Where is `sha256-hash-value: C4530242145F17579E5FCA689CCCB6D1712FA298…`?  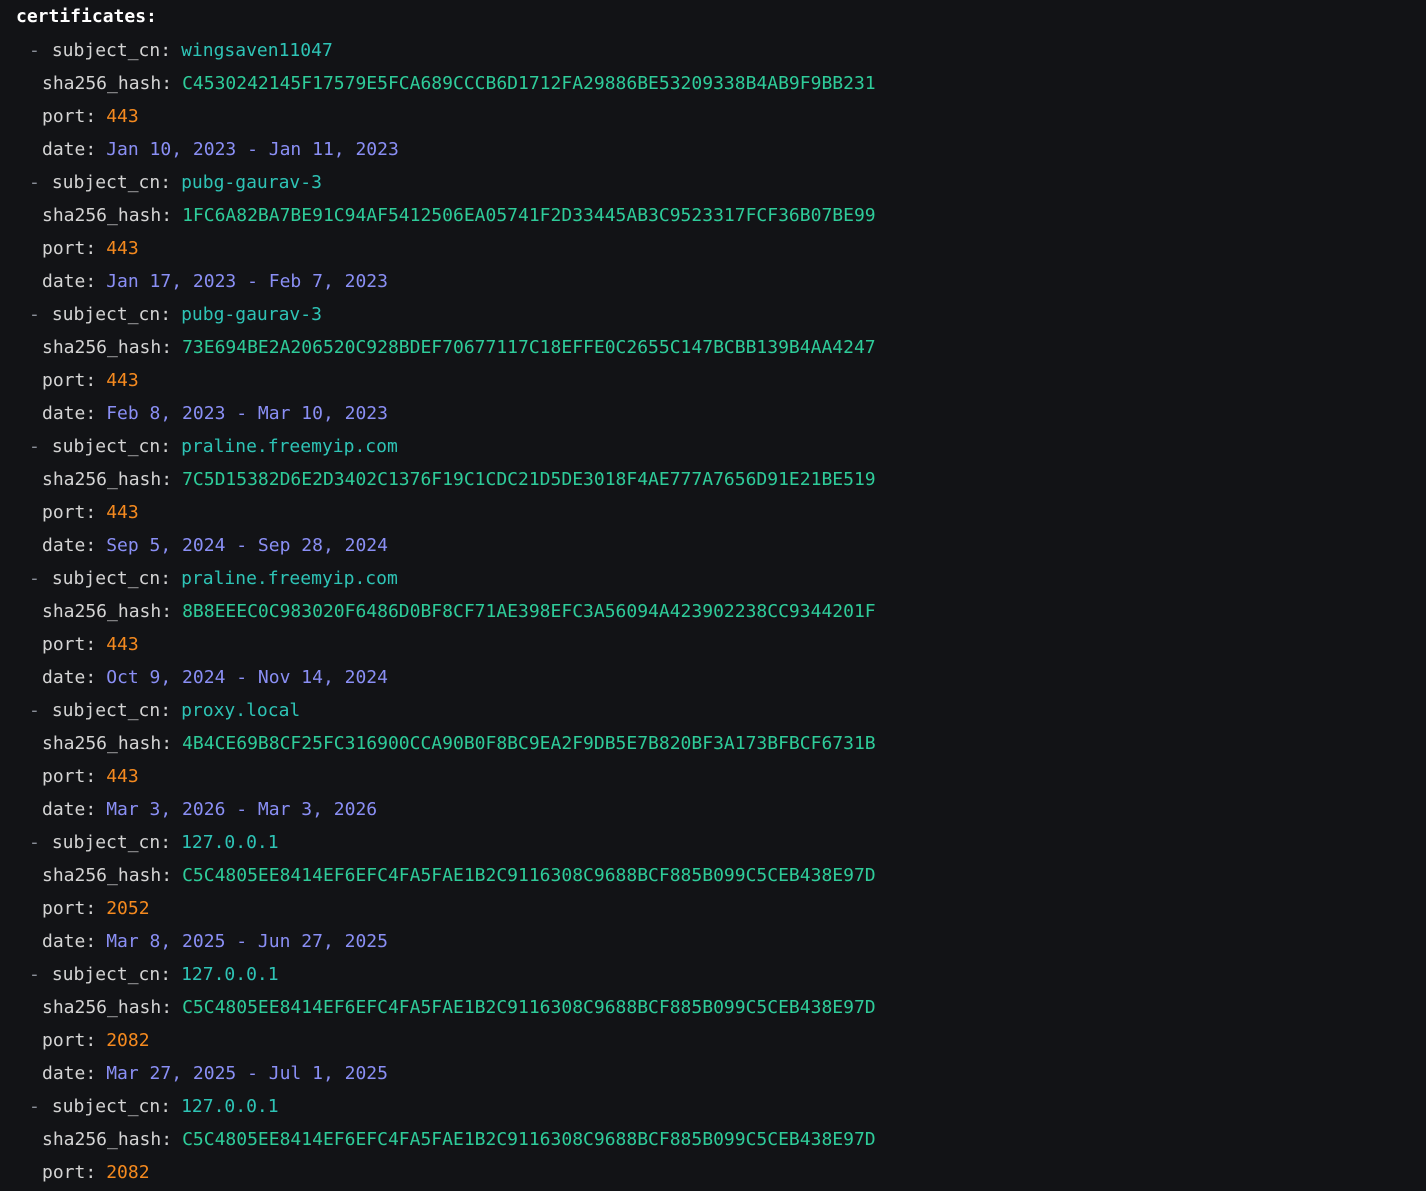
sha256-hash-value: C4530242145F17579E5FCA689CCCB6D1712FA298… is located at coordinates (529, 83).